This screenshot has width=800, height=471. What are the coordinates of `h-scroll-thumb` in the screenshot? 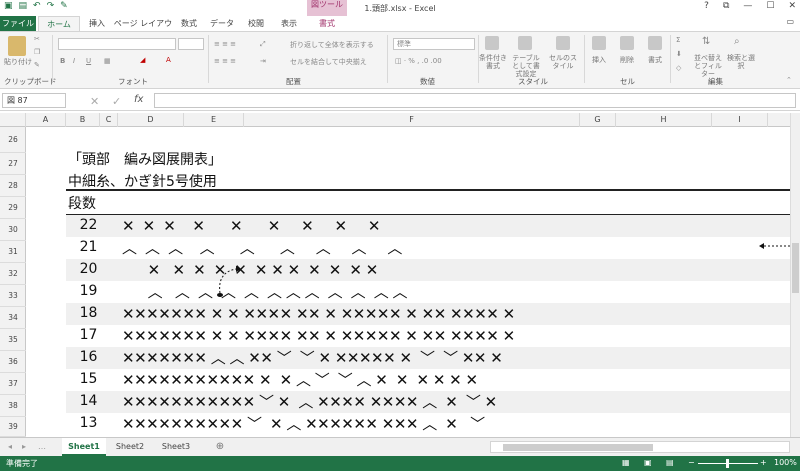 It's located at (578, 447).